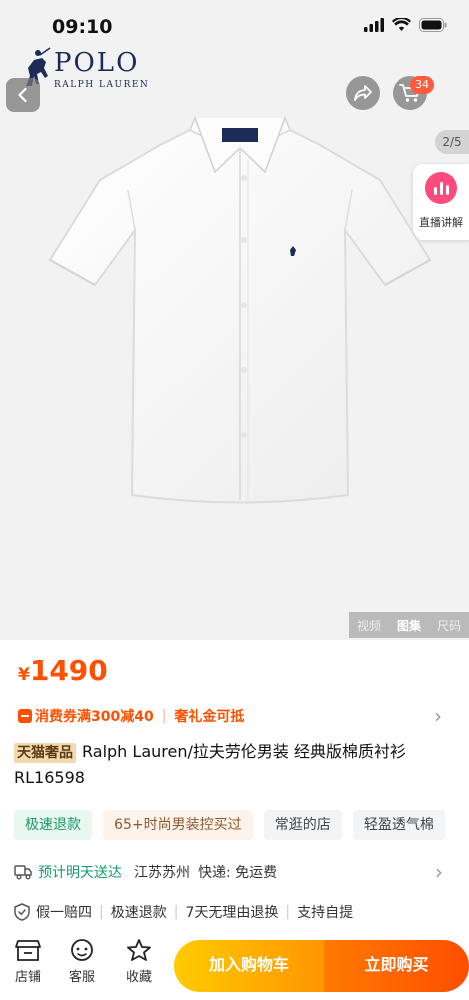  Describe the element at coordinates (138, 913) in the screenshot. I see `guarantee-item: 极速退款` at that location.